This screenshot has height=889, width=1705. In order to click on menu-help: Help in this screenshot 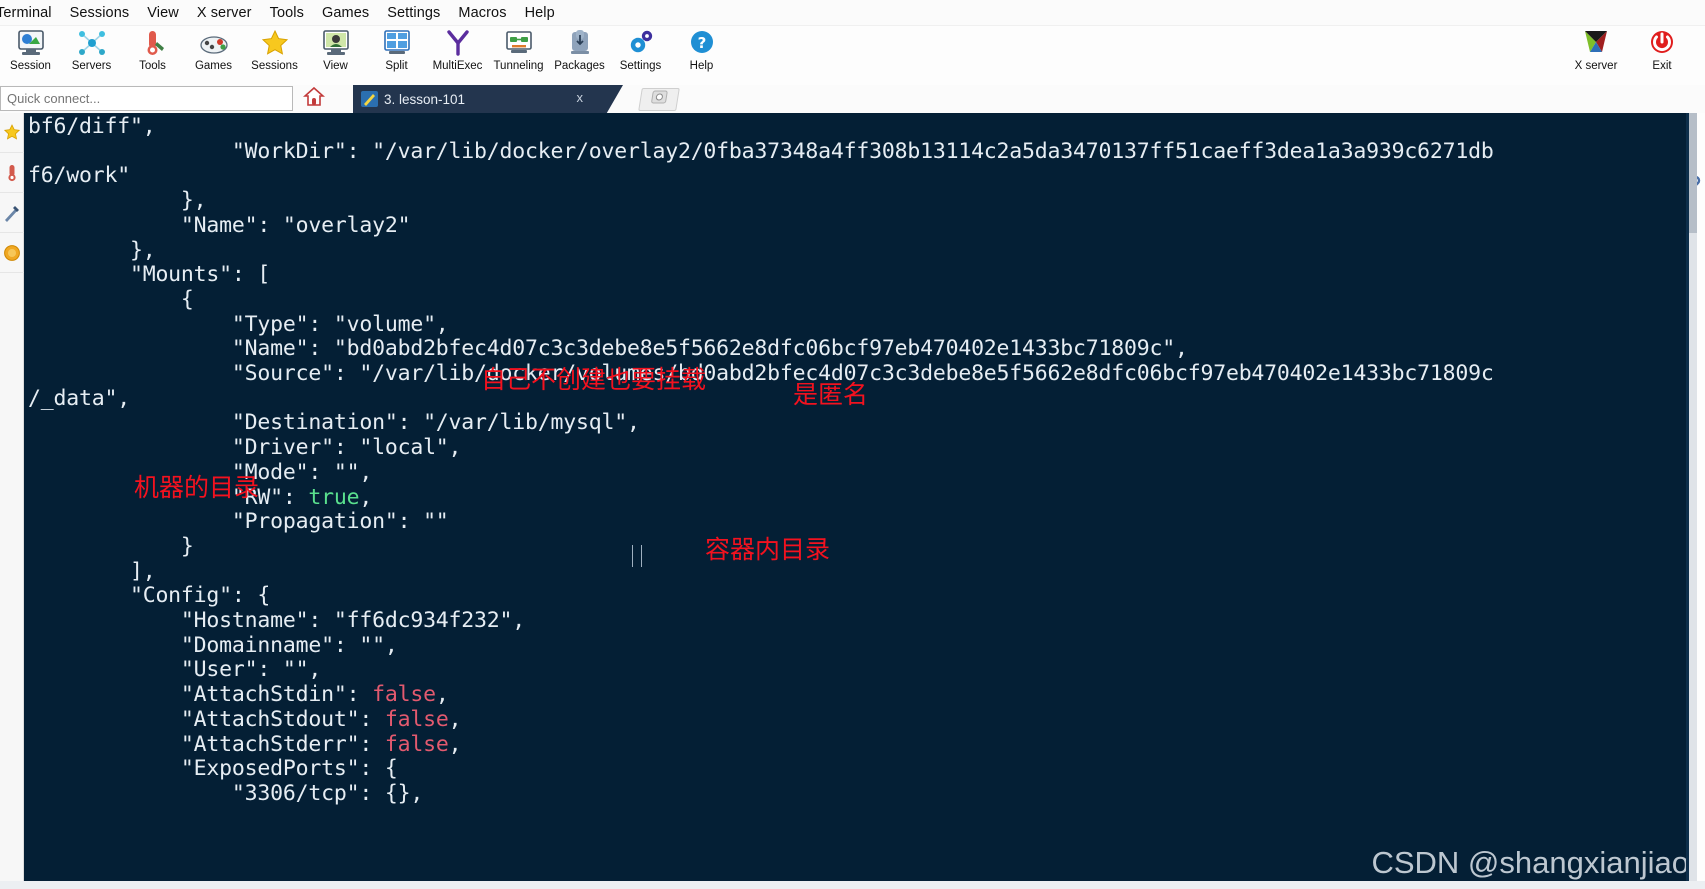, I will do `click(540, 13)`.